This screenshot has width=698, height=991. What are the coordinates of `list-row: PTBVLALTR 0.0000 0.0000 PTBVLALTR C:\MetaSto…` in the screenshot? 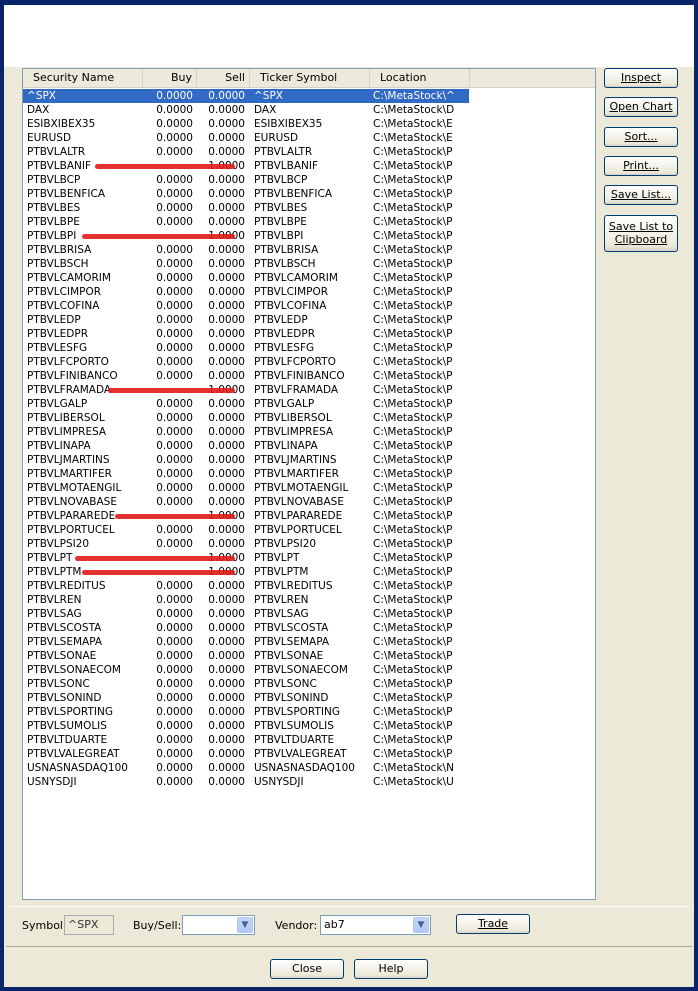 It's located at (309, 152).